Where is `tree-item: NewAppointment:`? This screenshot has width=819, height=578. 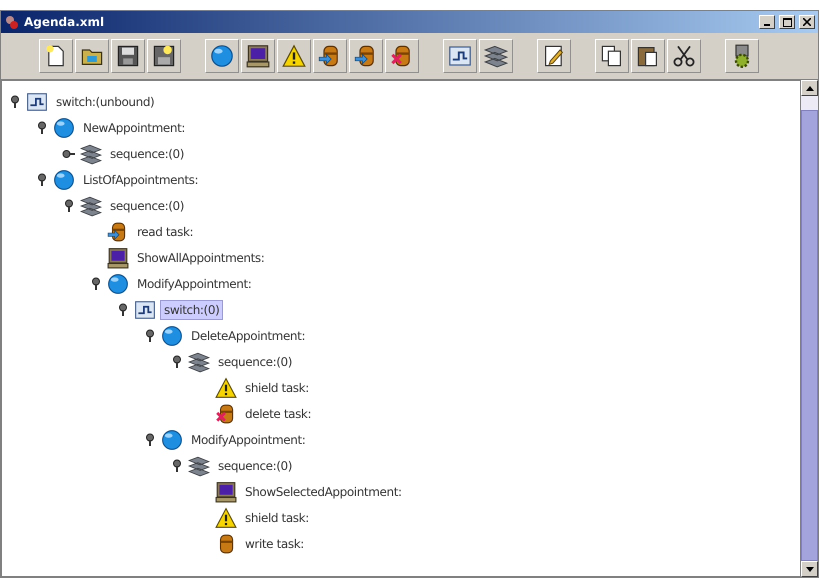 tree-item: NewAppointment: is located at coordinates (134, 128).